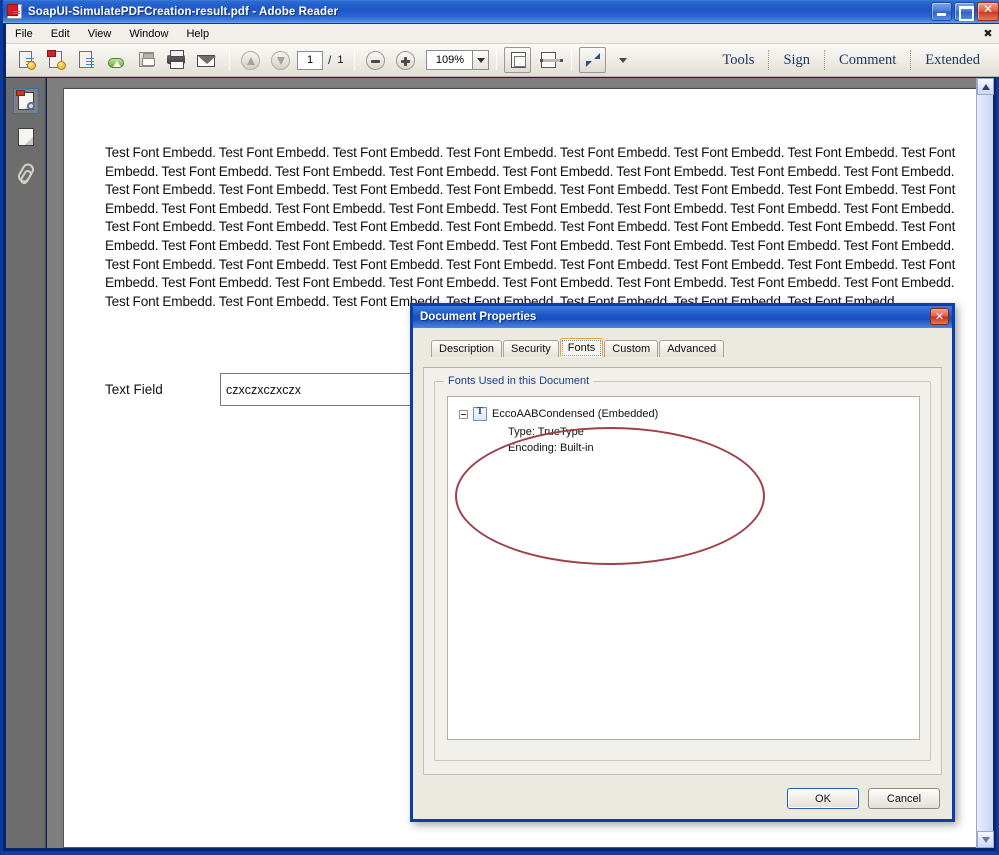 The image size is (999, 855). I want to click on dialog-button-row: OK Cancel, so click(863, 798).